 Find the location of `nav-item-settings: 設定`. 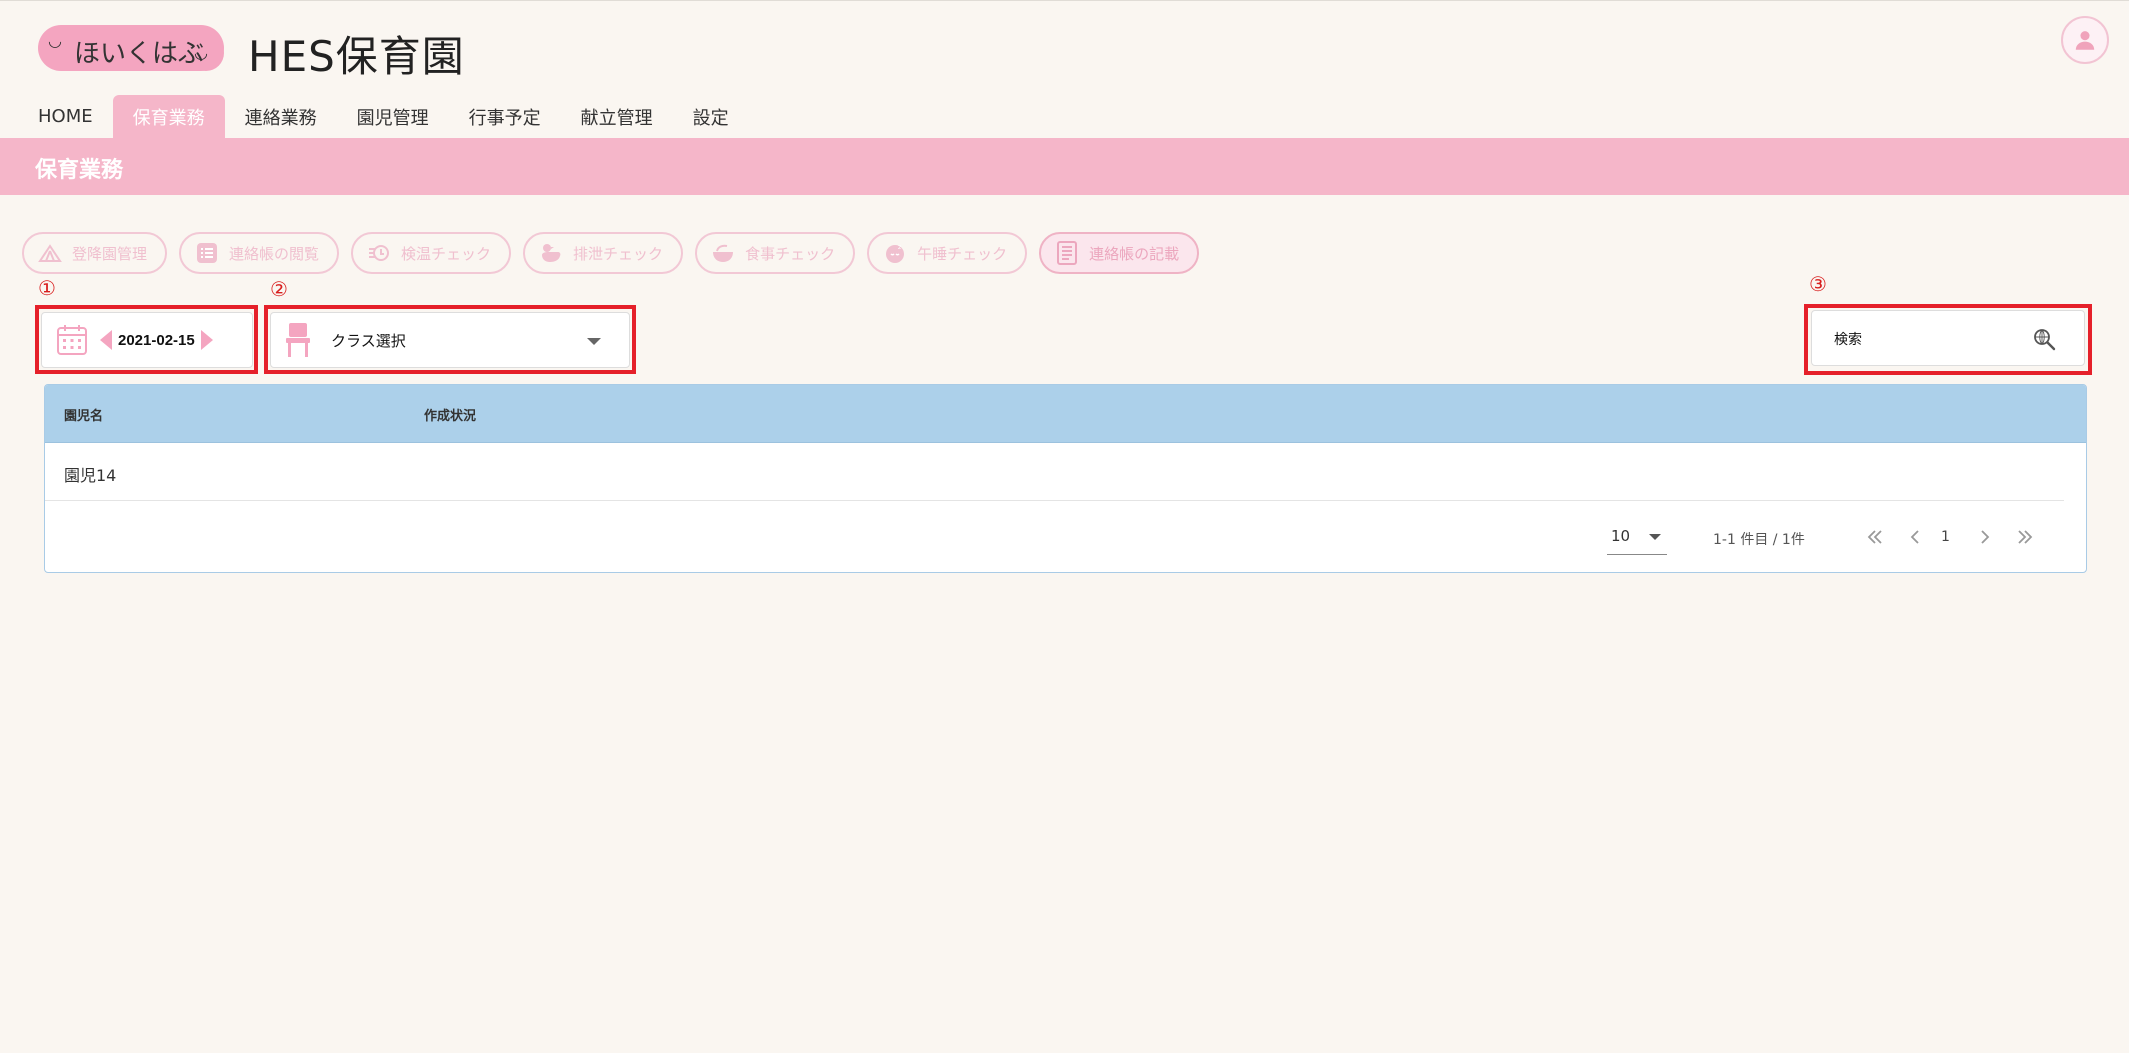

nav-item-settings: 設定 is located at coordinates (711, 116).